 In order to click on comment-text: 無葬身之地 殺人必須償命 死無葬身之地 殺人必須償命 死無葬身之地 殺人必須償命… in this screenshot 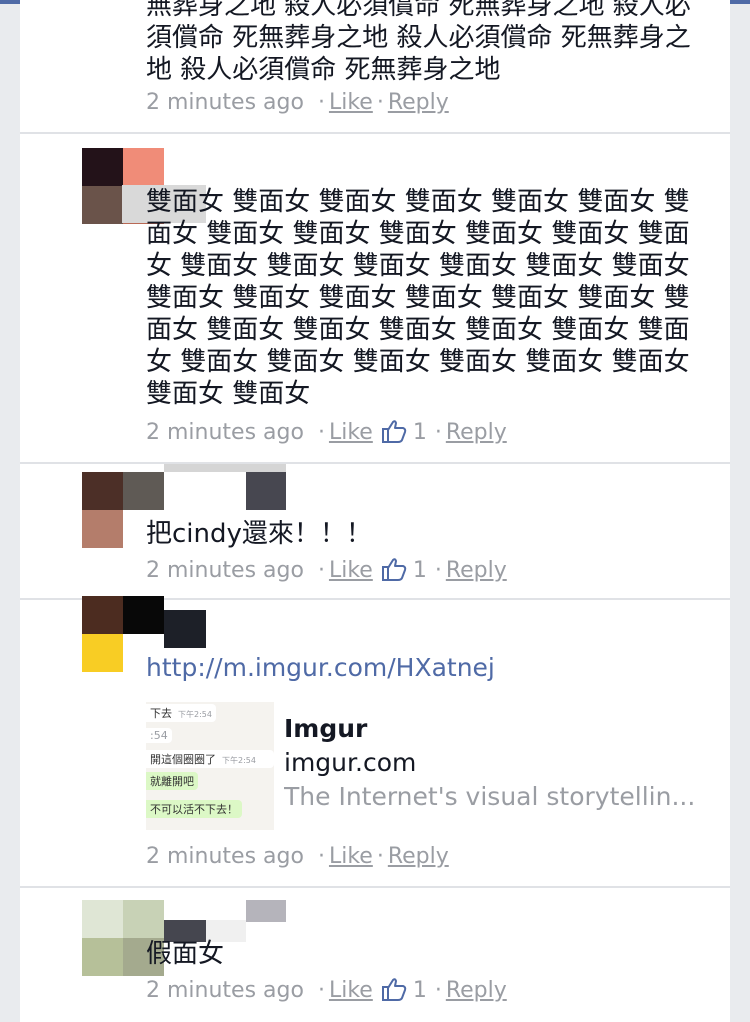, I will do `click(418, 42)`.